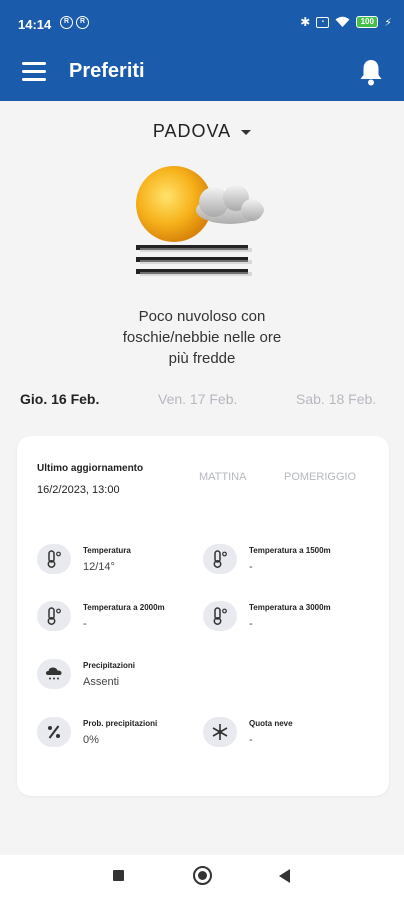 This screenshot has height=900, width=404. I want to click on detail-label: Temperatura a 3000m, so click(290, 607).